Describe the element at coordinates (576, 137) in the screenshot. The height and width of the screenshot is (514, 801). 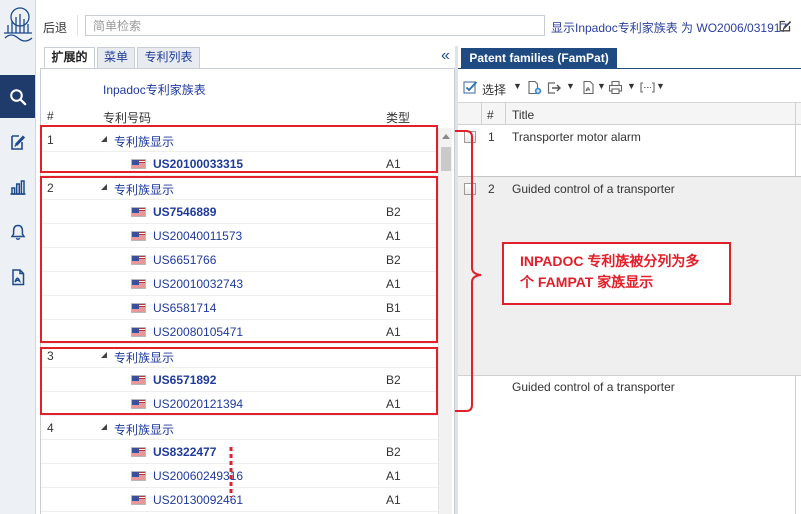
I see `family-title: Transporter motor alarm` at that location.